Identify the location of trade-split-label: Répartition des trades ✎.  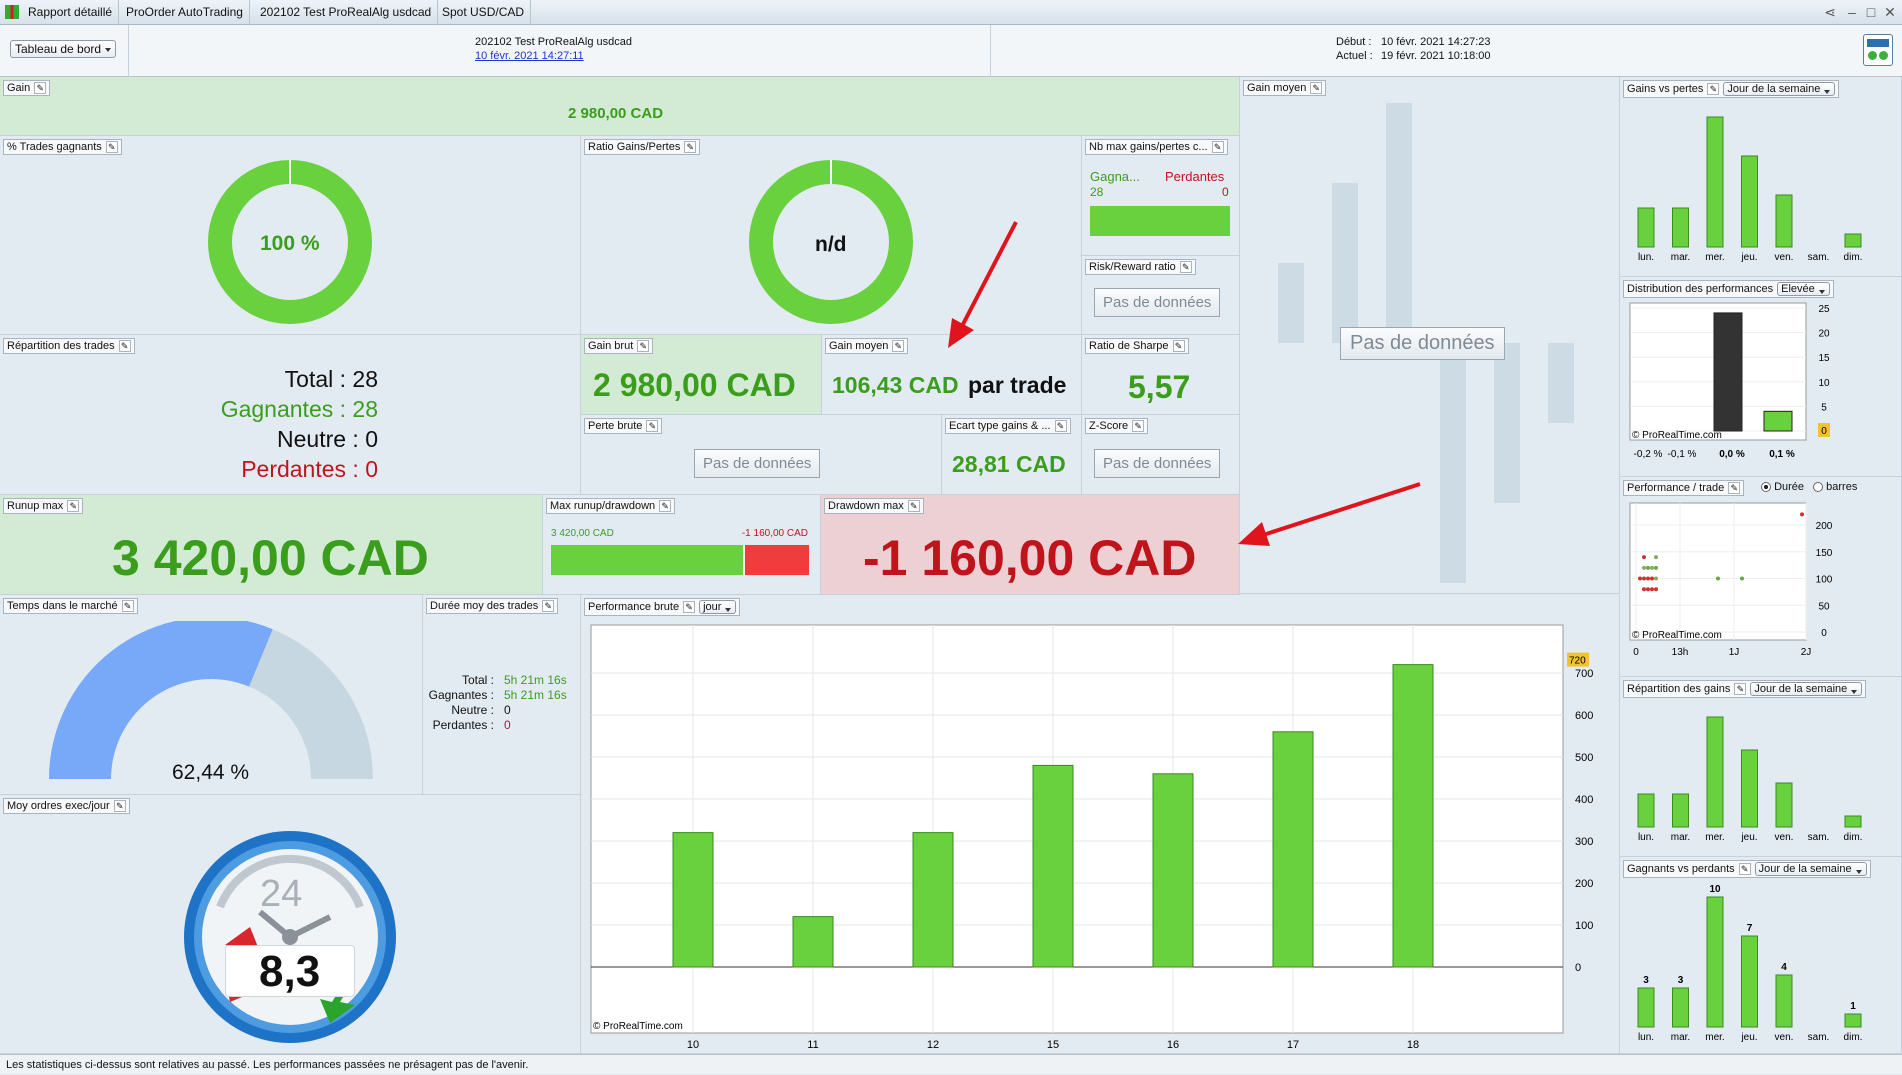
(69, 346).